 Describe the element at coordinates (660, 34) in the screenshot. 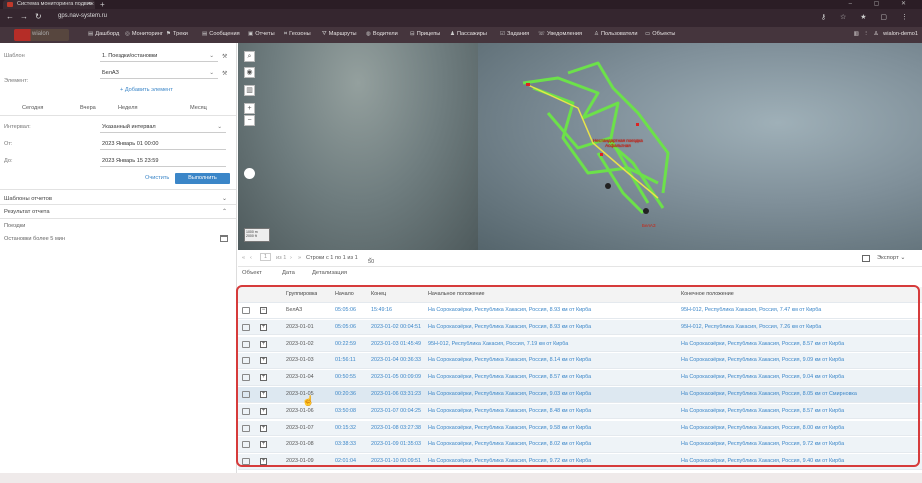

I see `menu-objects: ▭ Объекты` at that location.